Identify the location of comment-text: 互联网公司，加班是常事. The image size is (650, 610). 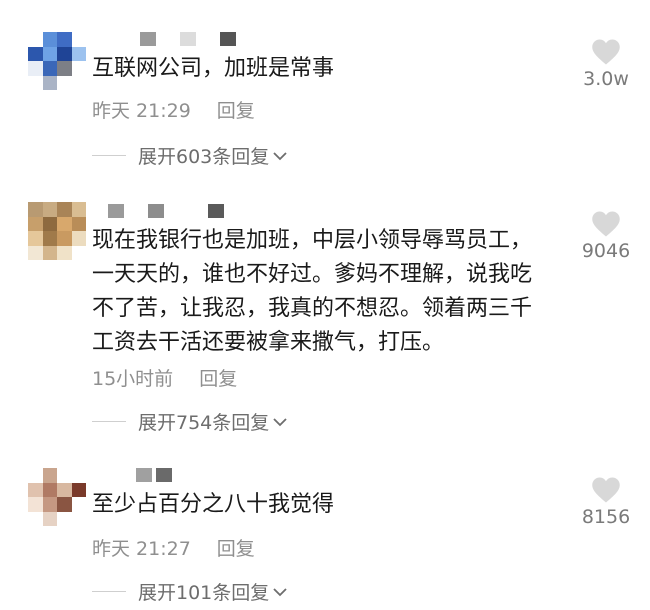
(213, 68).